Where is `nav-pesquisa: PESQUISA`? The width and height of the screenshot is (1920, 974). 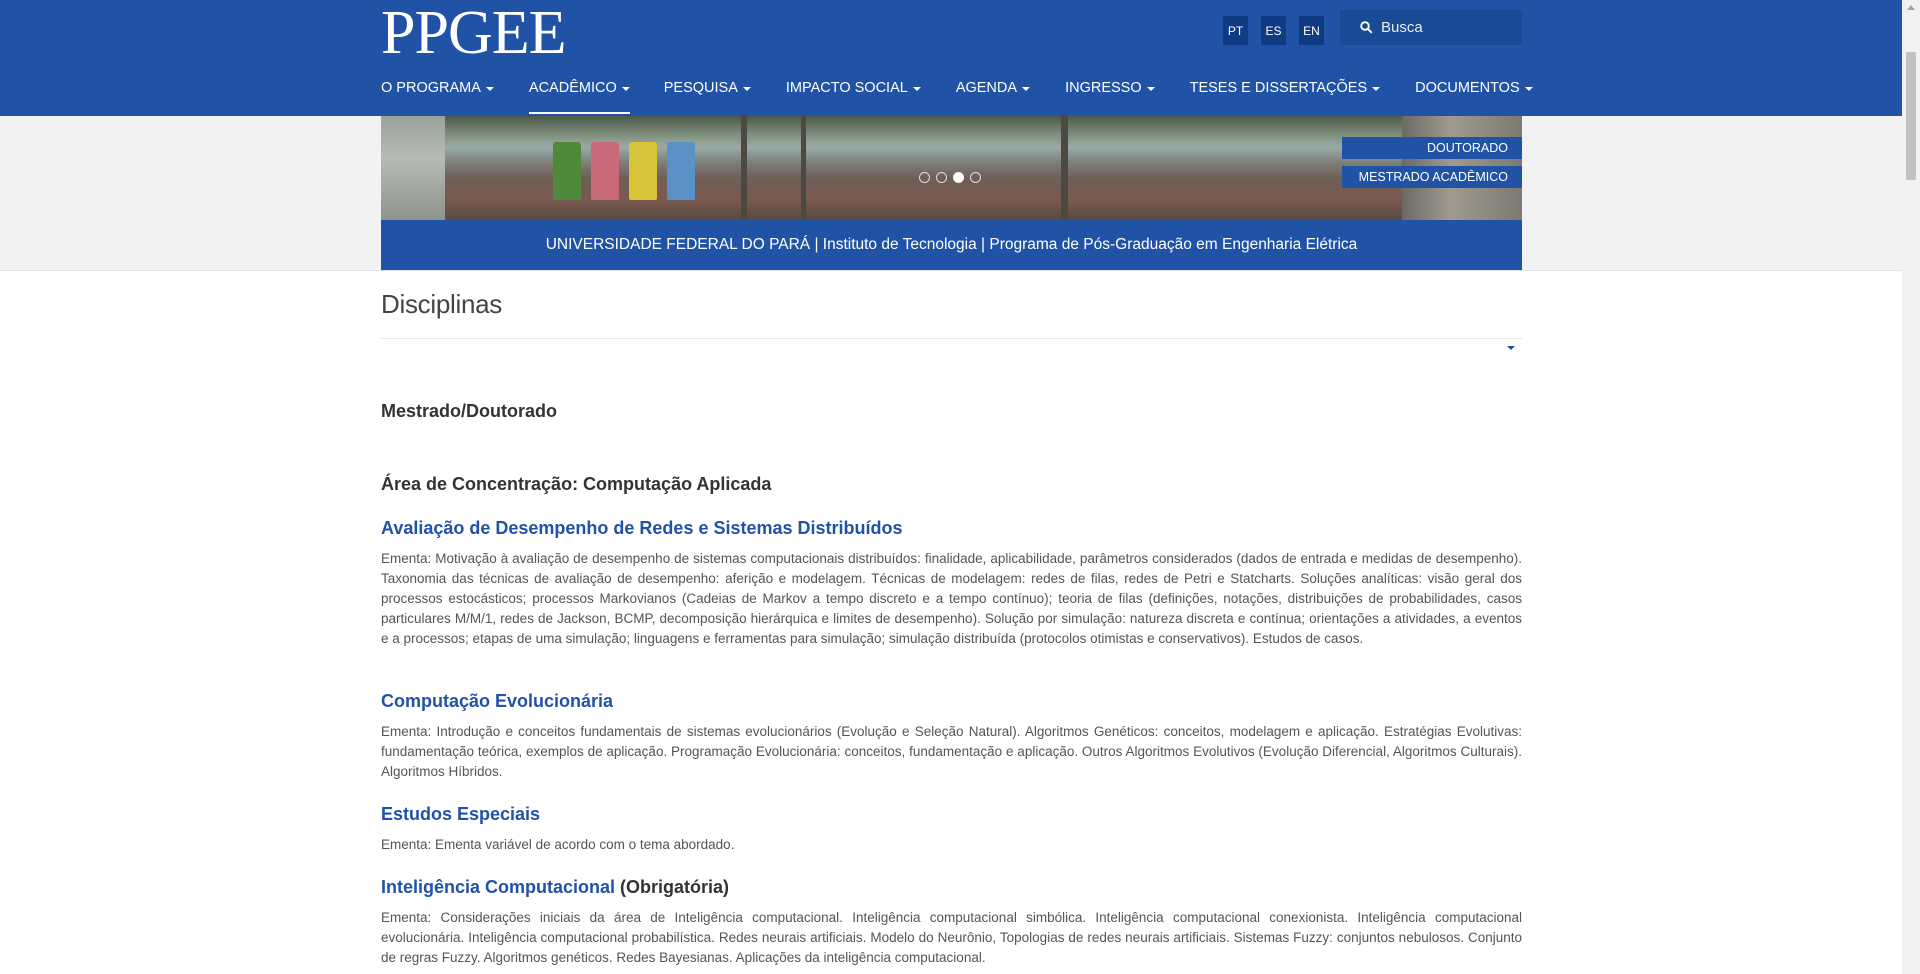 nav-pesquisa: PESQUISA is located at coordinates (707, 93).